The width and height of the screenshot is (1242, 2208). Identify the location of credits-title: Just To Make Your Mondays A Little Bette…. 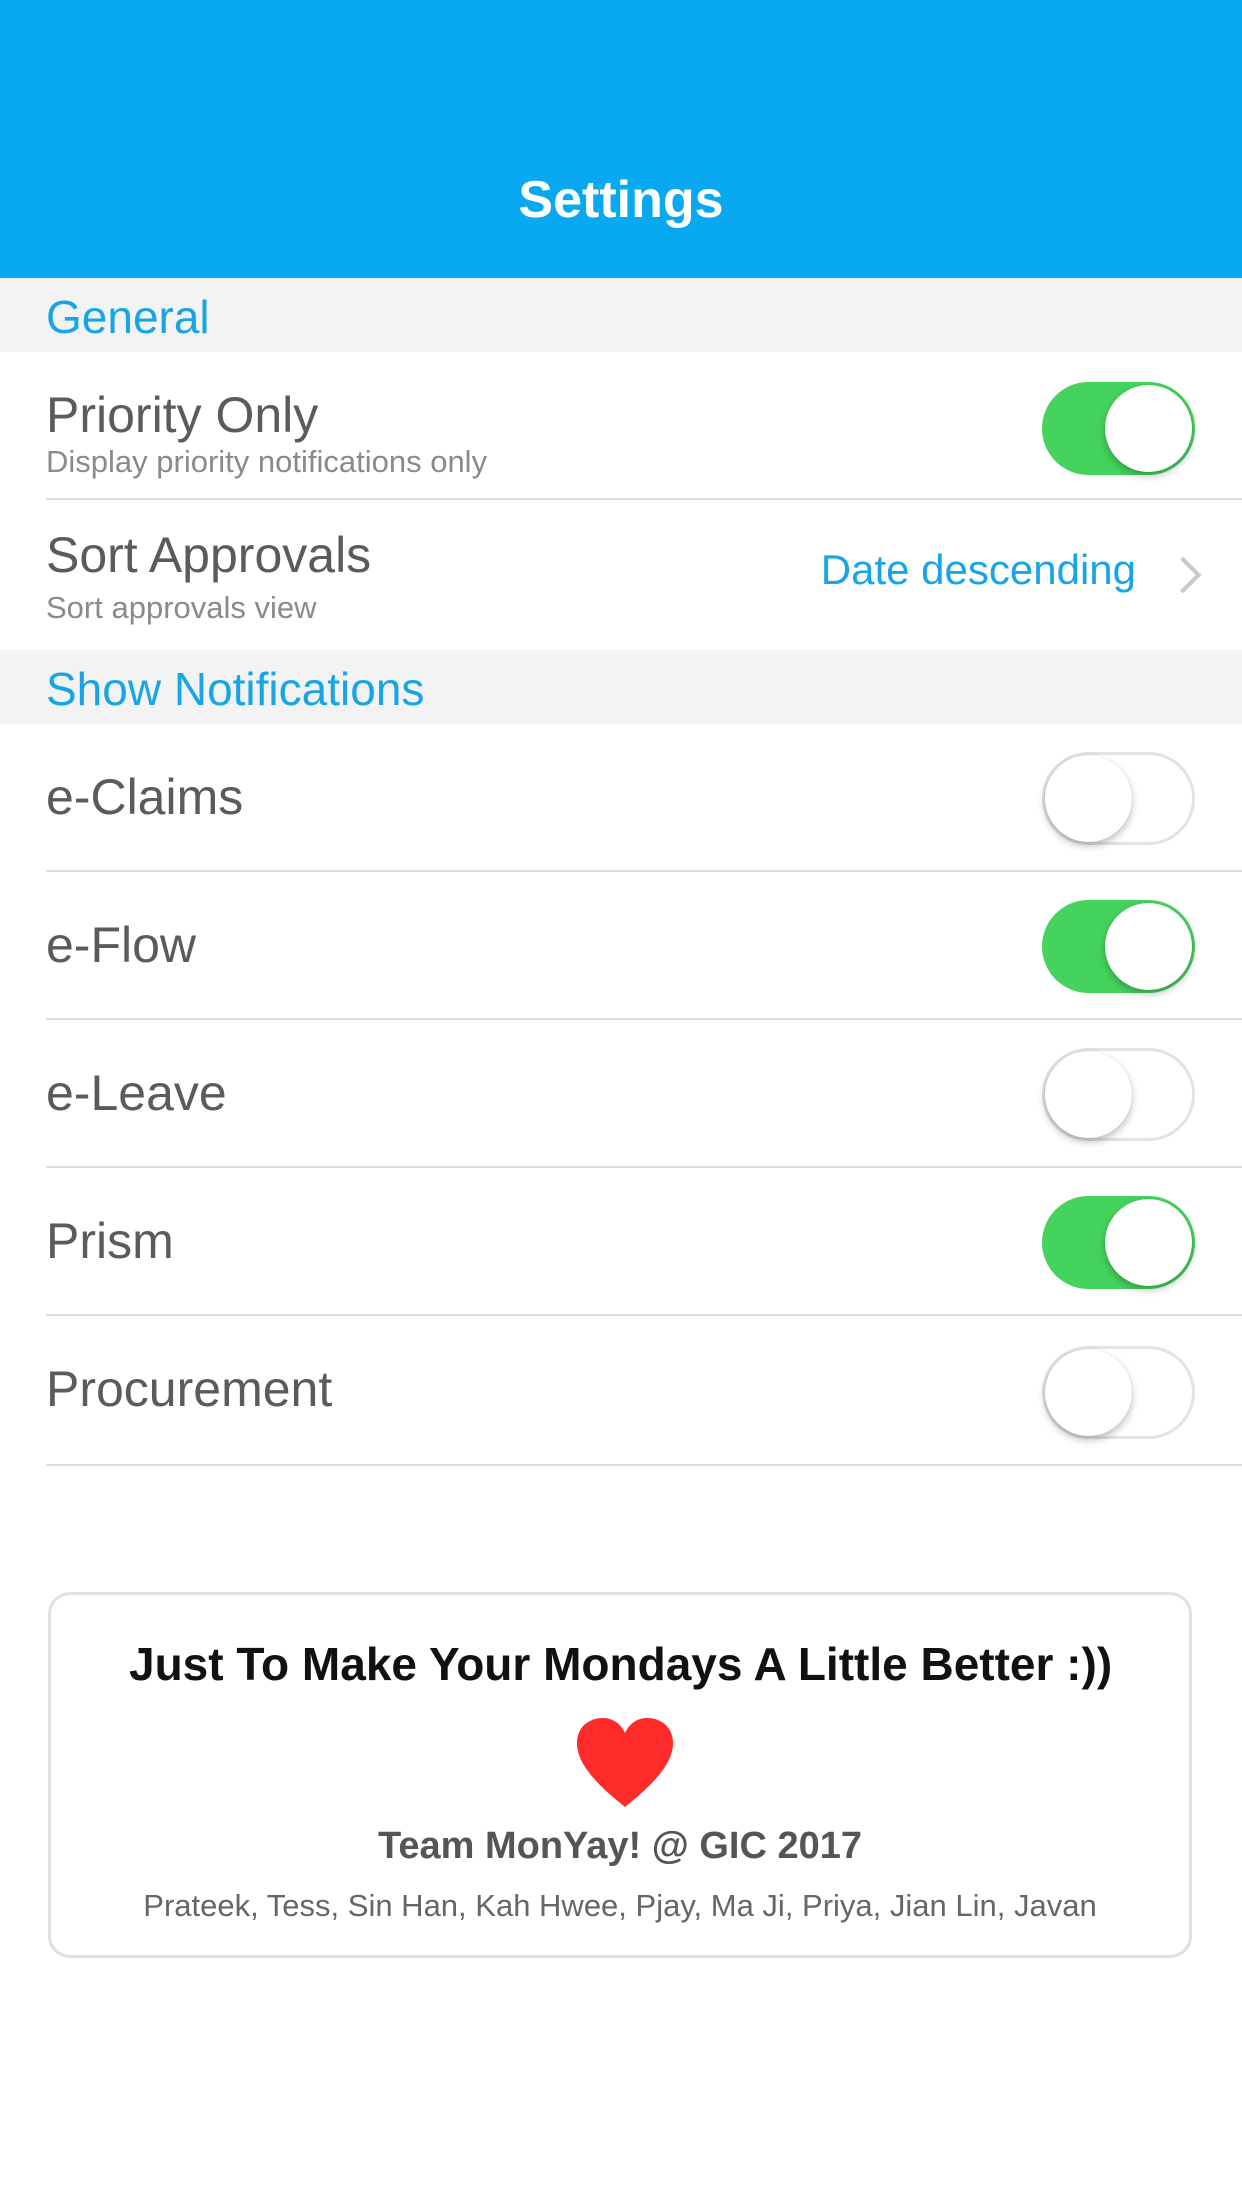
(621, 1664).